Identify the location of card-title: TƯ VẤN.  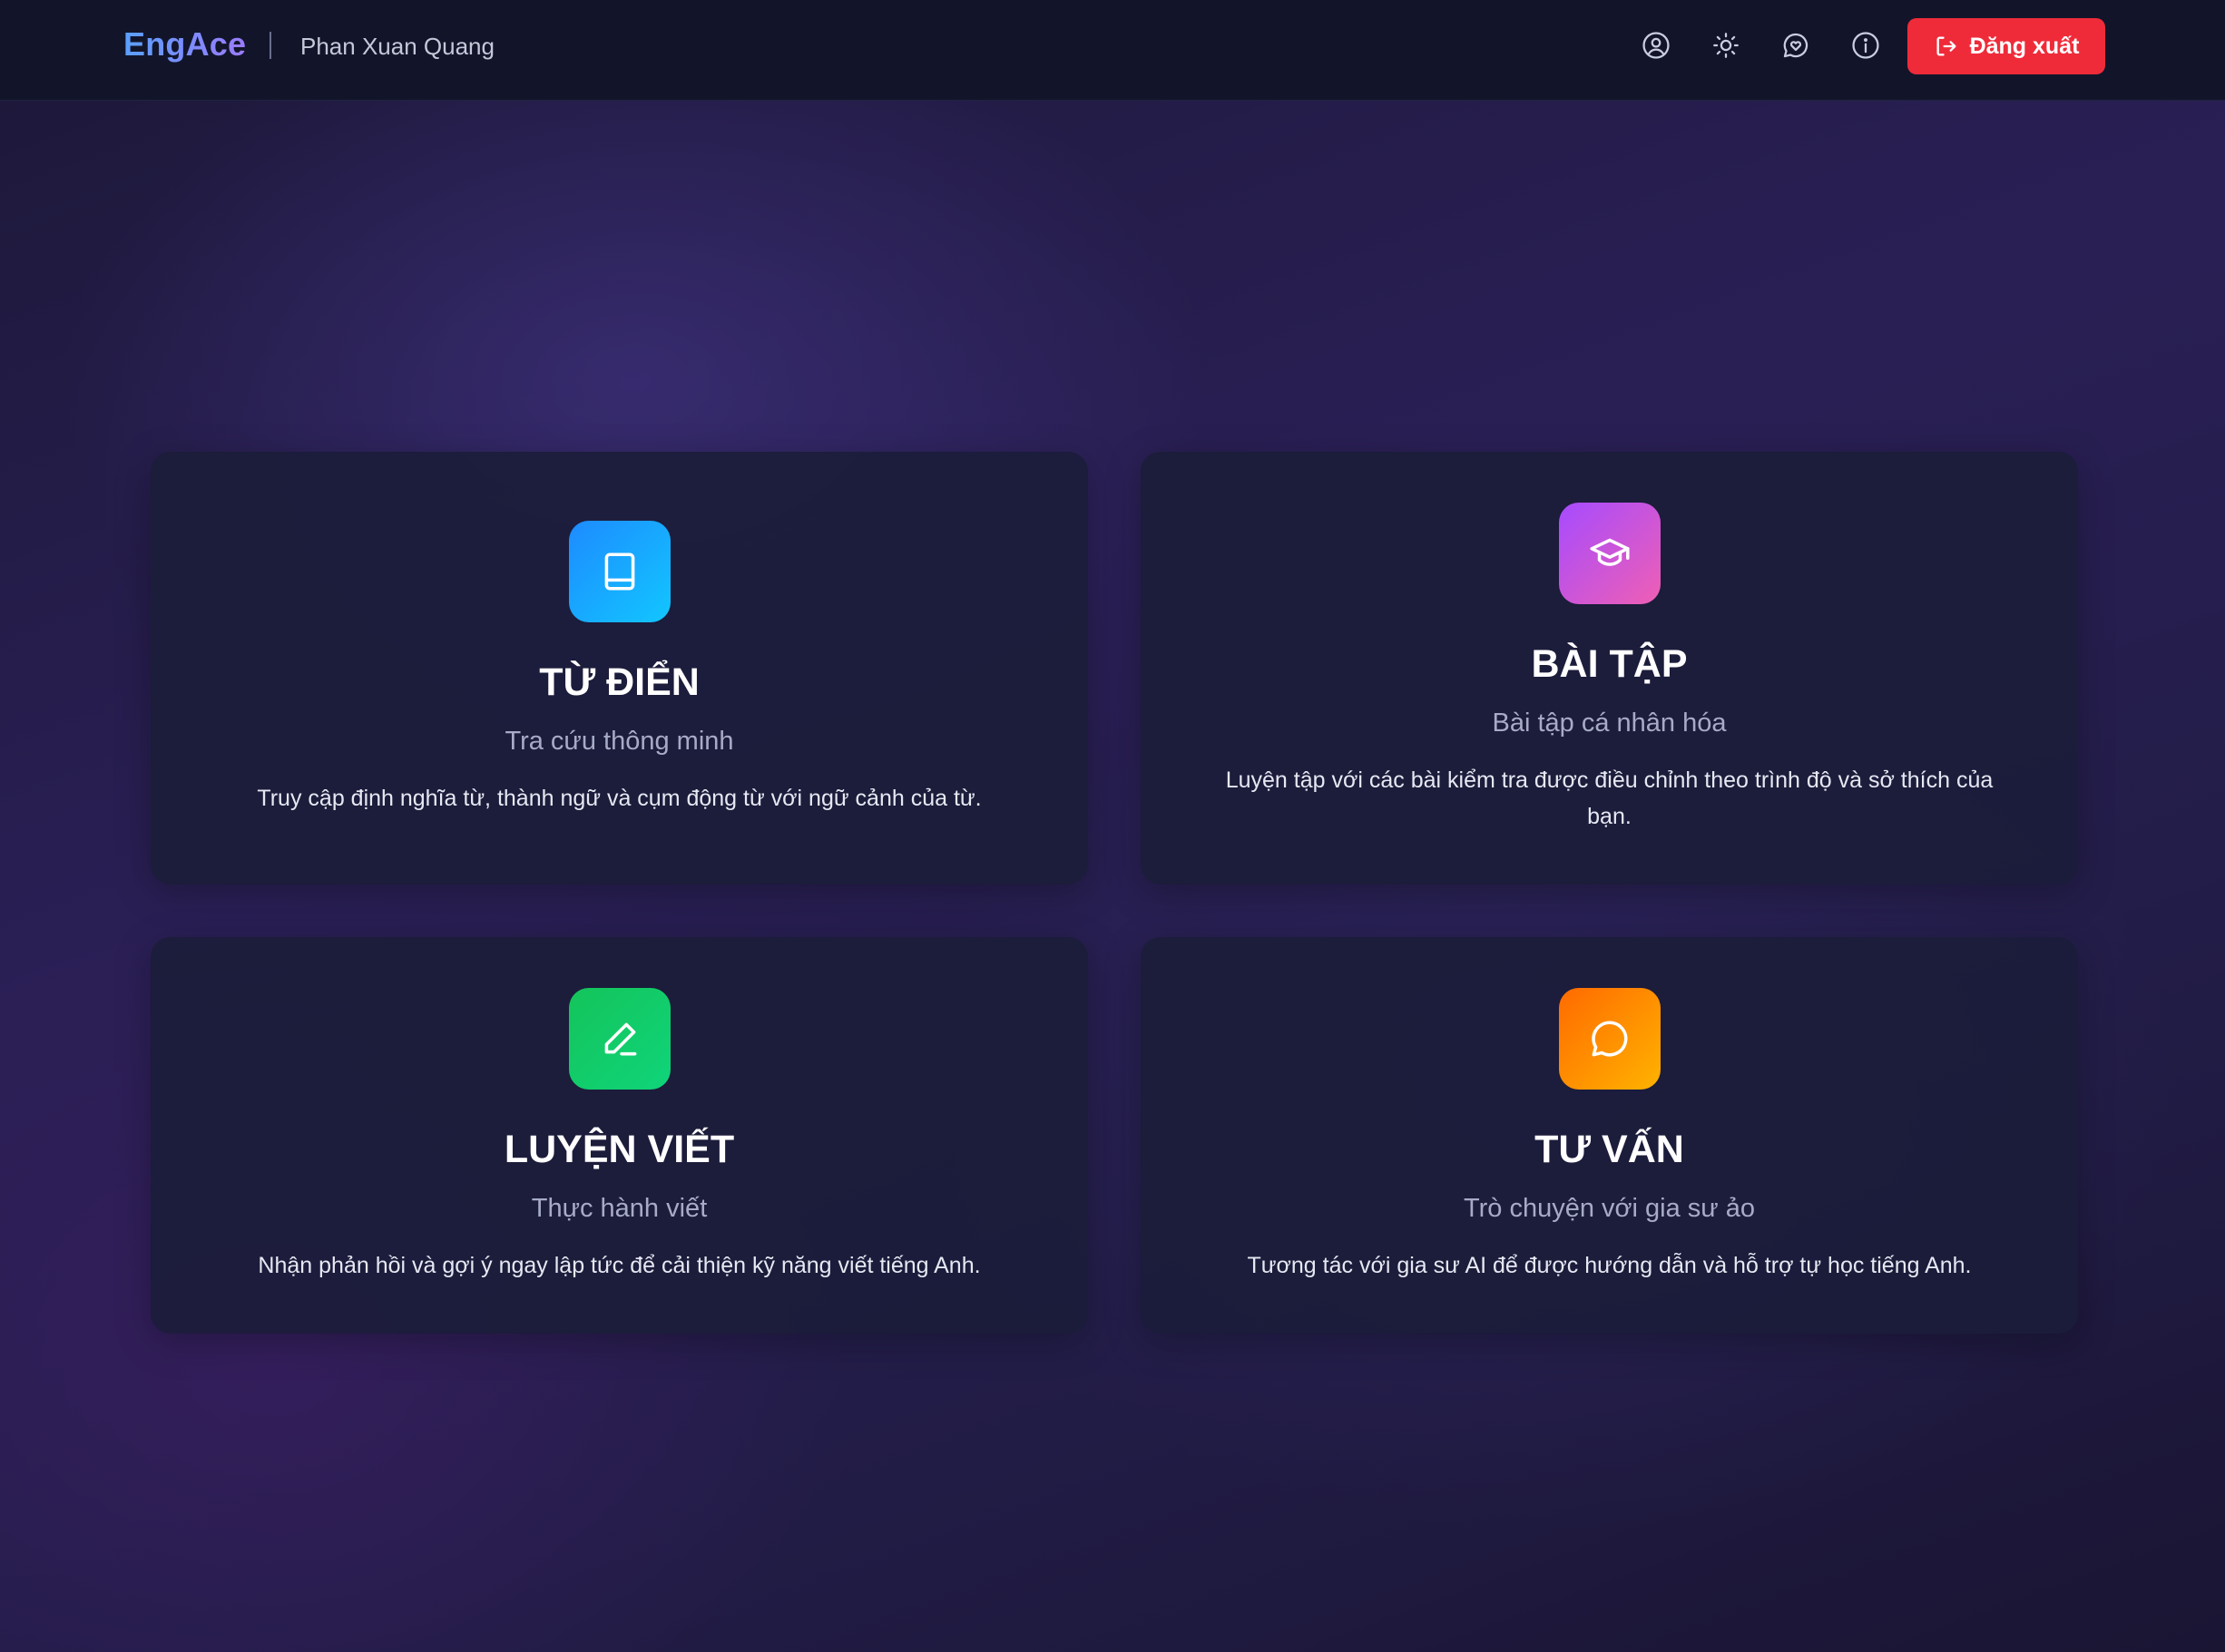
(1609, 1149).